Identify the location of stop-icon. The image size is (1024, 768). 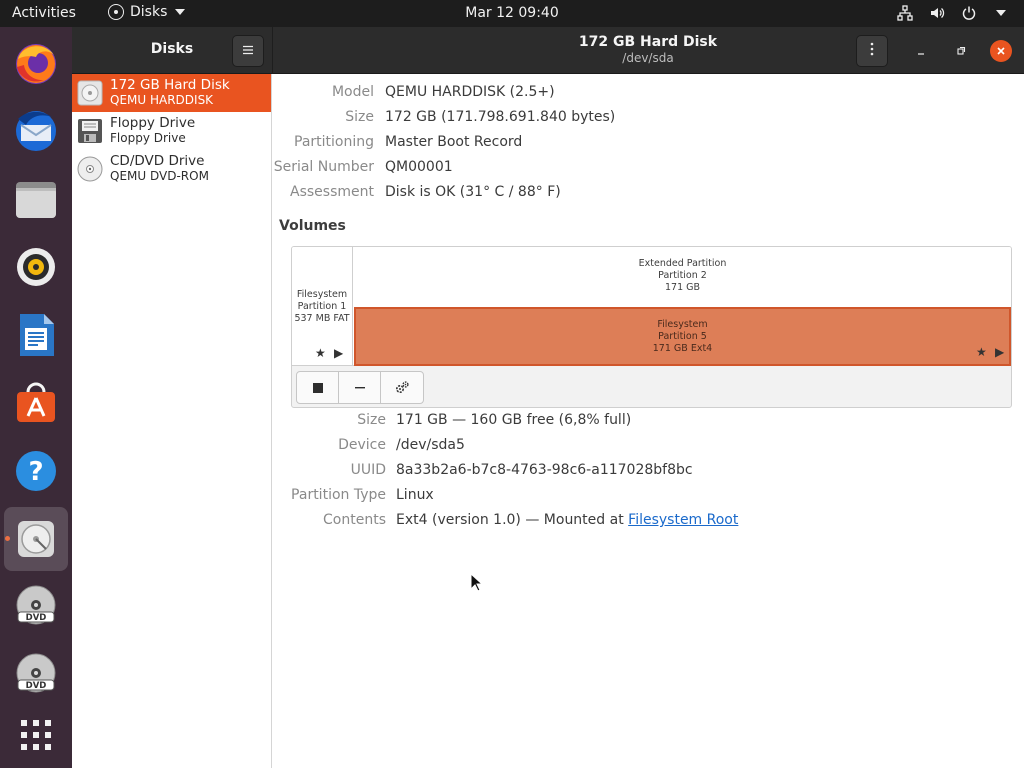
(317, 387).